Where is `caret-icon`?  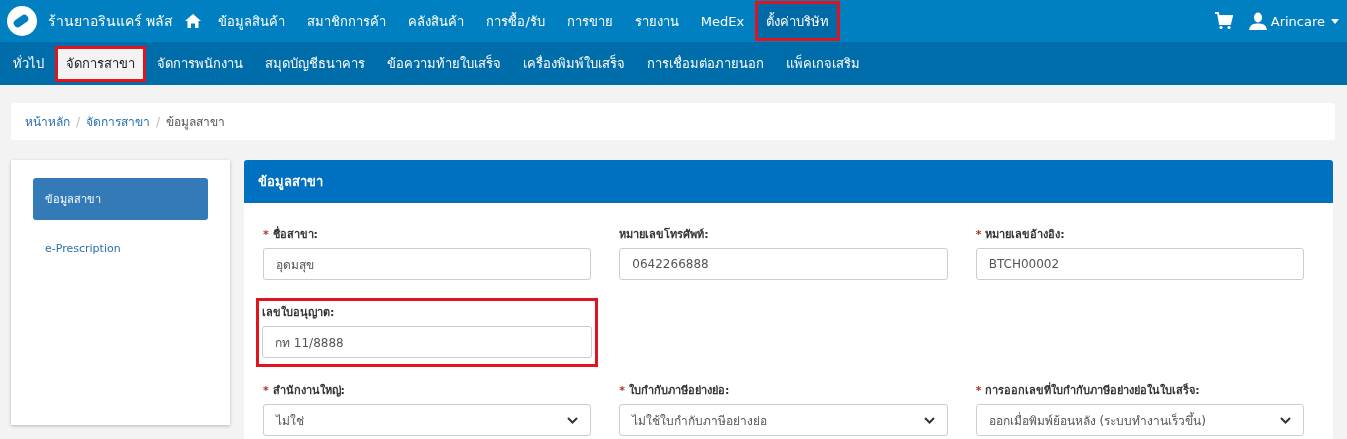 caret-icon is located at coordinates (1335, 21).